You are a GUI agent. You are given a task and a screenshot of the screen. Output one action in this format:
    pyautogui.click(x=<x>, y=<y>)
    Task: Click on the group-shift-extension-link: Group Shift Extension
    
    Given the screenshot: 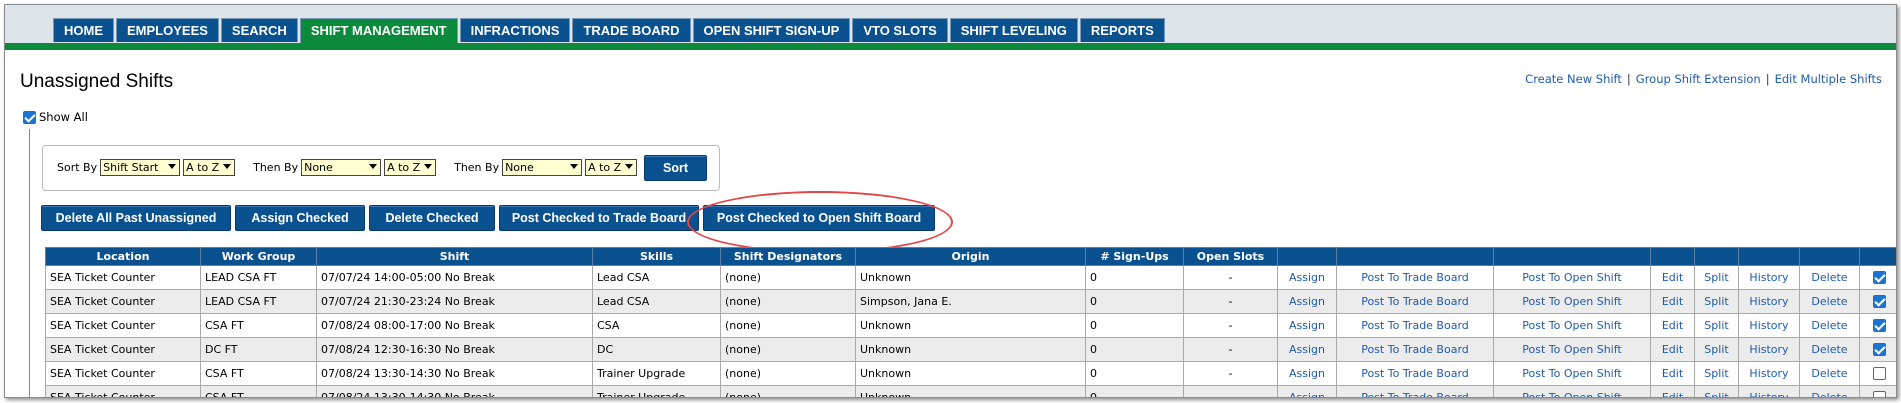 What is the action you would take?
    pyautogui.click(x=1698, y=79)
    